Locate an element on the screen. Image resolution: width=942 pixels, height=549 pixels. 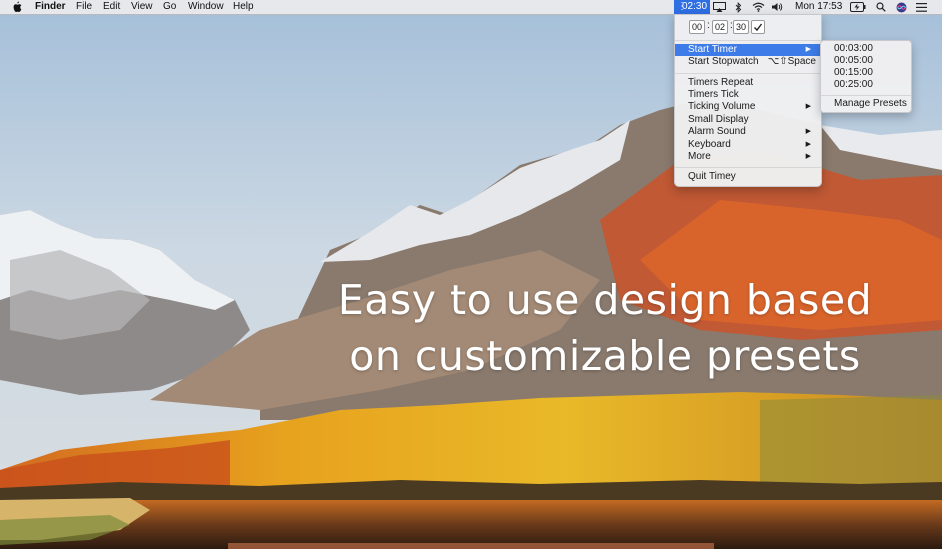
dock is located at coordinates (471, 546).